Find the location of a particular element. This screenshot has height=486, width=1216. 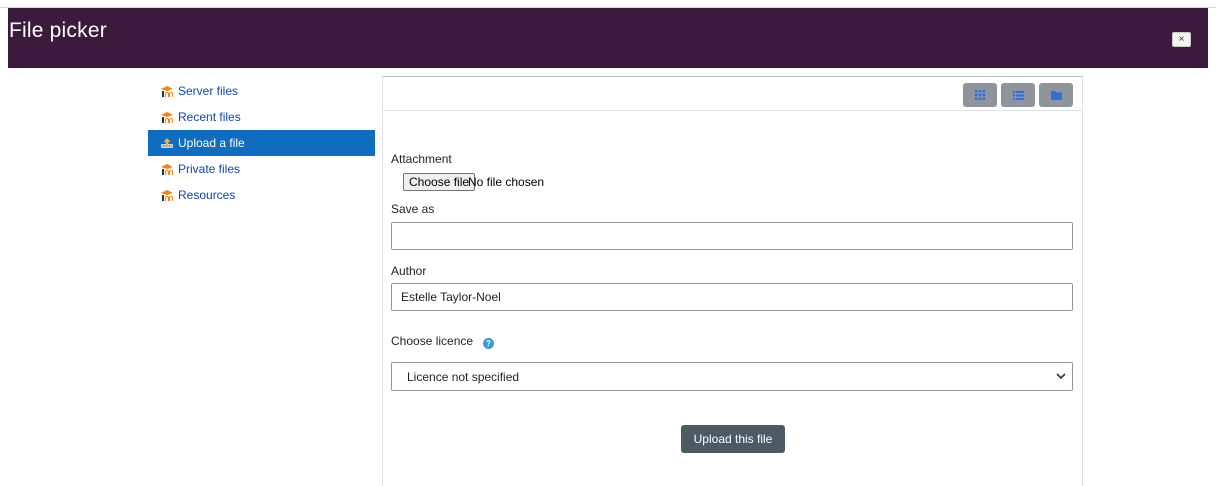

list-icon is located at coordinates (1018, 95).